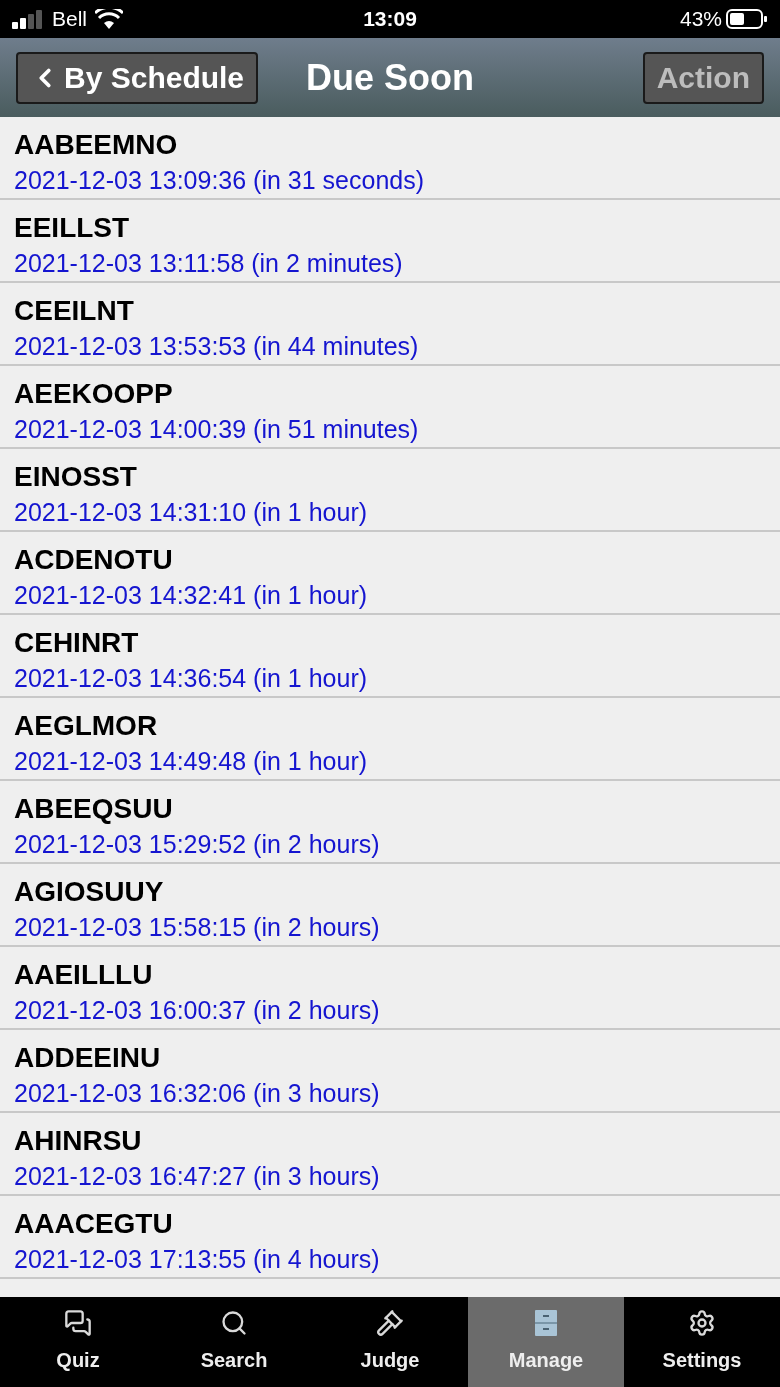  I want to click on word-title: AEGLMOR, so click(86, 726).